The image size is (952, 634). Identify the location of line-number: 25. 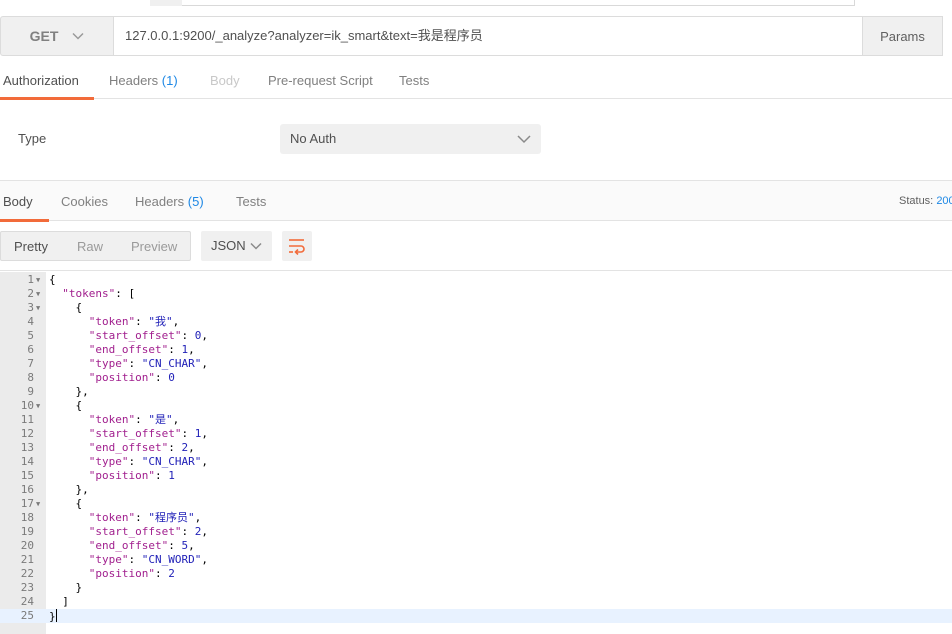
(27, 615).